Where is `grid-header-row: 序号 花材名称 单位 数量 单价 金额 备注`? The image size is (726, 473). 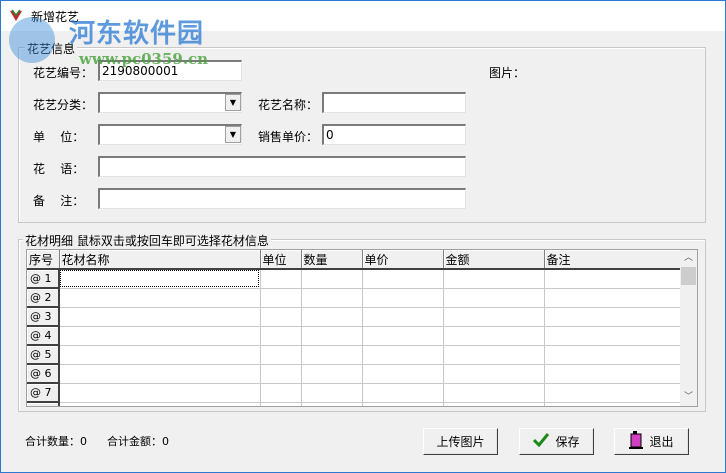 grid-header-row: 序号 花材名称 单位 数量 单价 金额 备注 is located at coordinates (354, 260).